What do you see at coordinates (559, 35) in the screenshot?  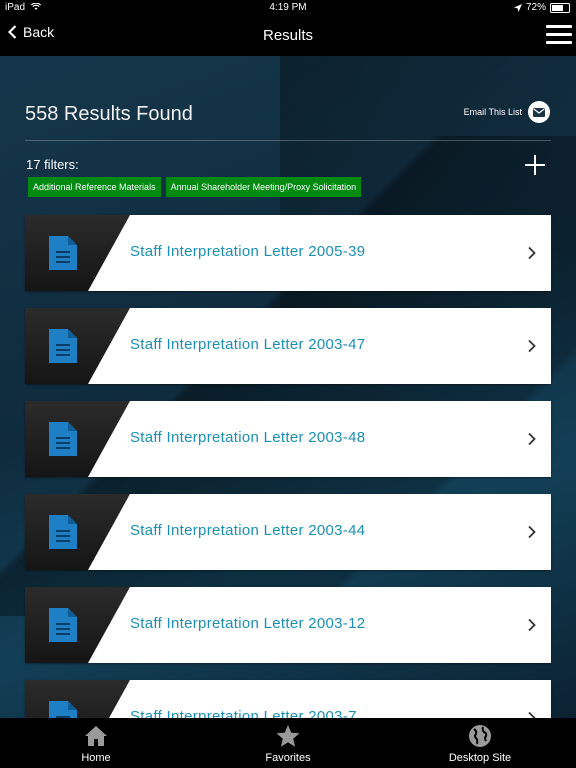 I see `hamburger-menu-icon` at bounding box center [559, 35].